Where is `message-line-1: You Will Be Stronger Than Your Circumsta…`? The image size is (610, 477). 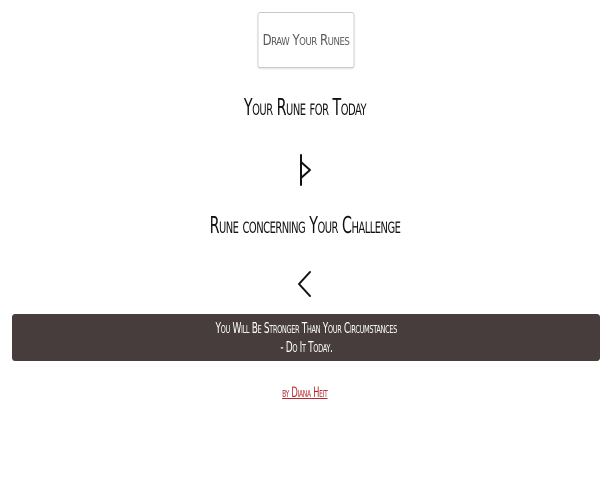 message-line-1: You Will Be Stronger Than Your Circumsta… is located at coordinates (306, 327).